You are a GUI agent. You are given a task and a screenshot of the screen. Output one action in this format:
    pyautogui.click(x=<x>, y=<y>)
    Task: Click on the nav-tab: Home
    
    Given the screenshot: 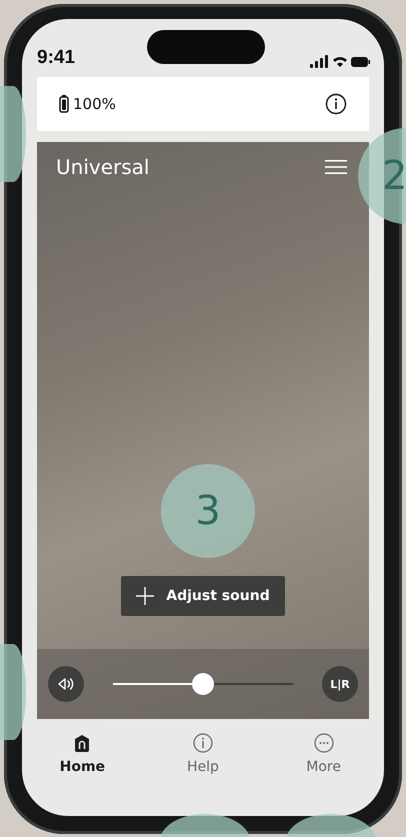 What is the action you would take?
    pyautogui.click(x=82, y=754)
    